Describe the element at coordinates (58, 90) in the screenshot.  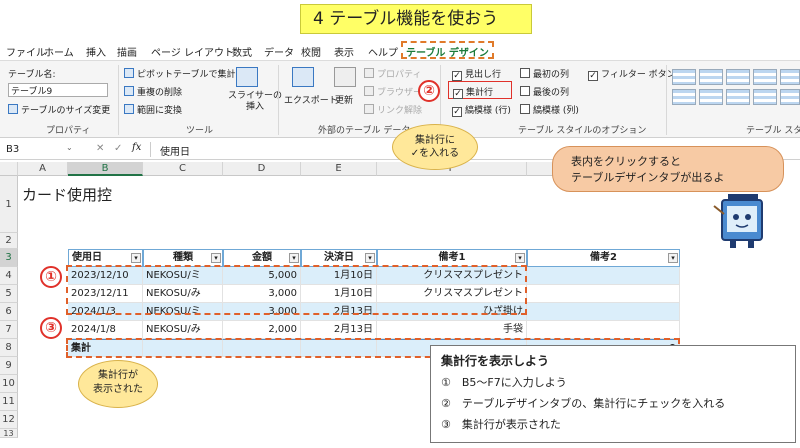
I see `table-name-input: テーブル9` at that location.